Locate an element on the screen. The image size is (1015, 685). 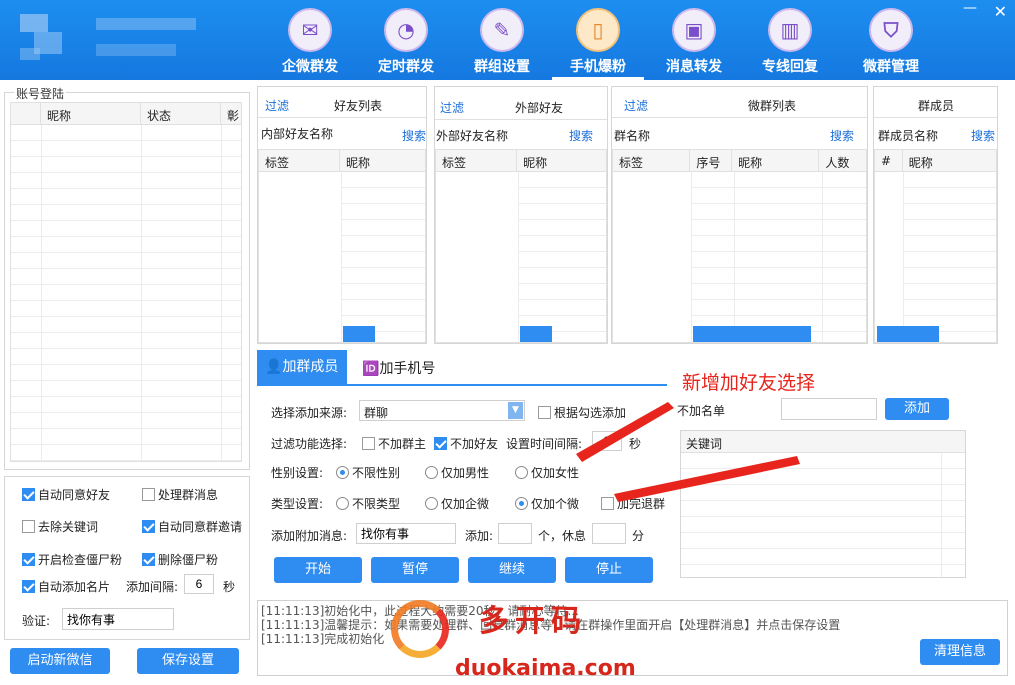
source-label: 选择添加来源: is located at coordinates (309, 413).